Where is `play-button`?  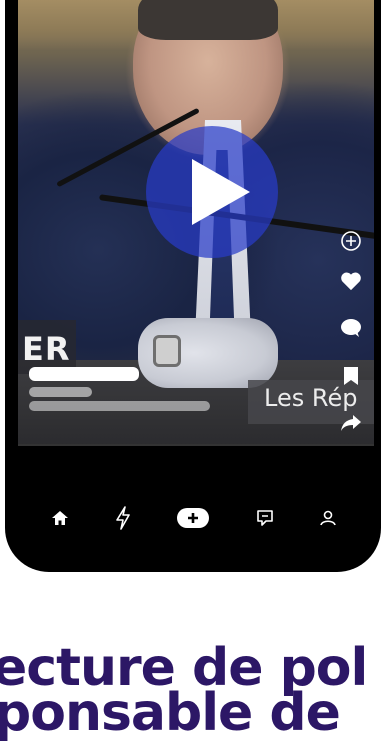
play-button is located at coordinates (212, 192).